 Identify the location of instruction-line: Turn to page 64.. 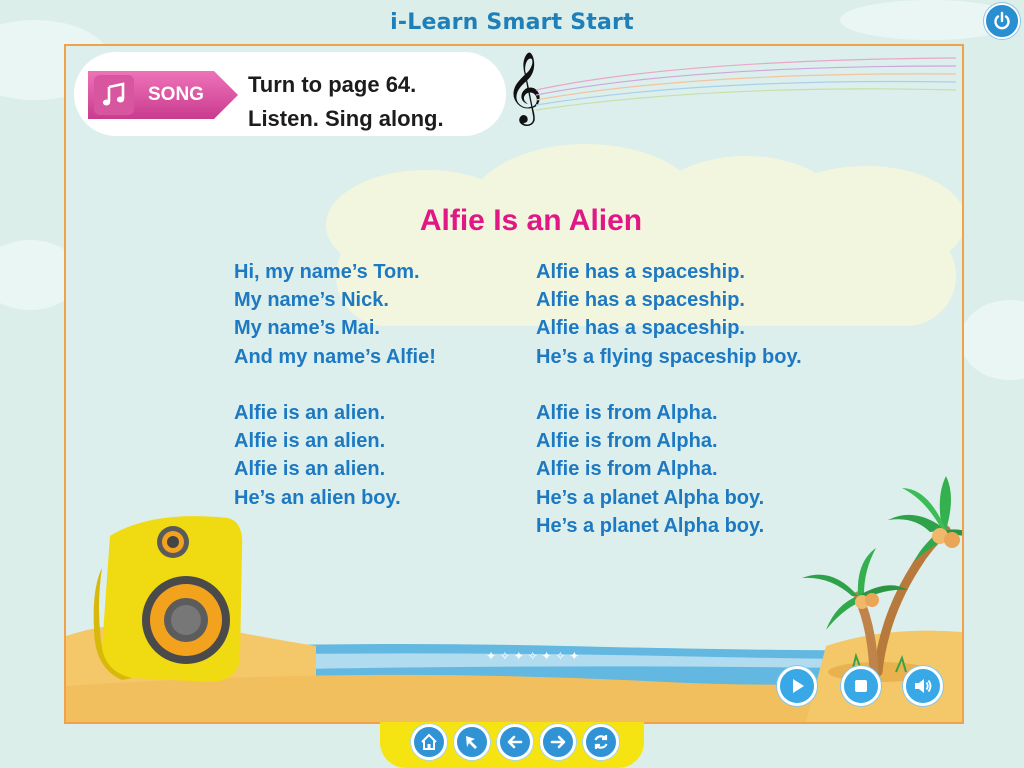
(332, 84).